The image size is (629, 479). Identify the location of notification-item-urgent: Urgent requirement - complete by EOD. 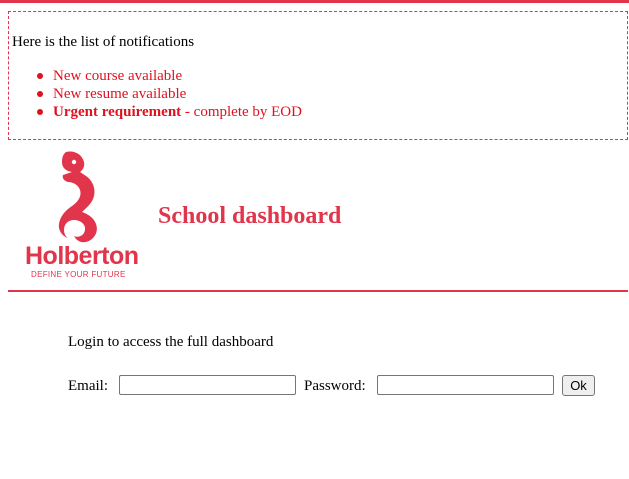
(169, 112).